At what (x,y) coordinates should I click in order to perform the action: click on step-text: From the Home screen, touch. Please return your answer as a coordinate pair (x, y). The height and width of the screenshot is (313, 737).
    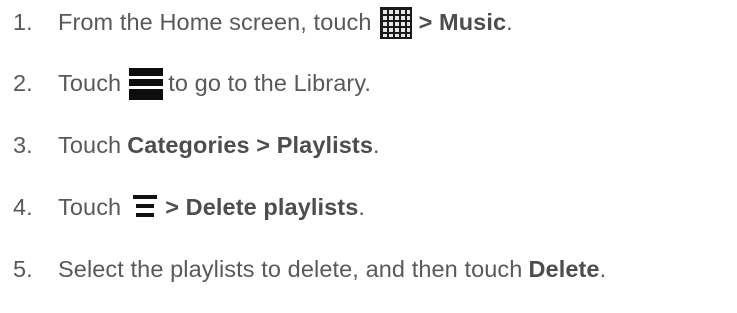
    Looking at the image, I should click on (215, 21).